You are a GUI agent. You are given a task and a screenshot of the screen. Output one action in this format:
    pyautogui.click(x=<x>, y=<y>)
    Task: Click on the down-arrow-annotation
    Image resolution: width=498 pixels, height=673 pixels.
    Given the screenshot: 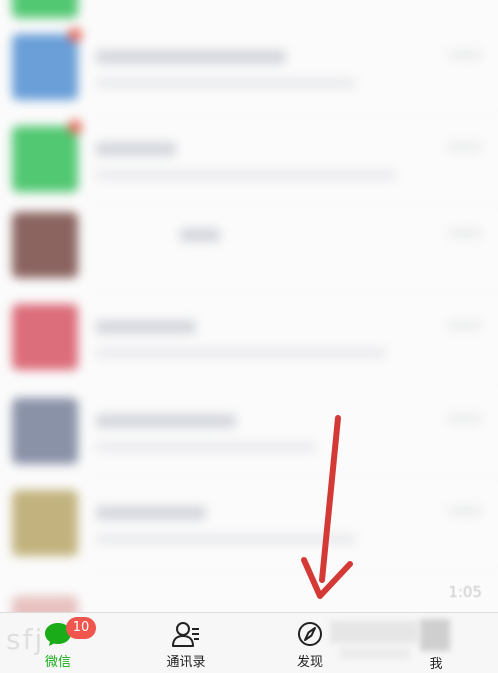 What is the action you would take?
    pyautogui.click(x=327, y=507)
    